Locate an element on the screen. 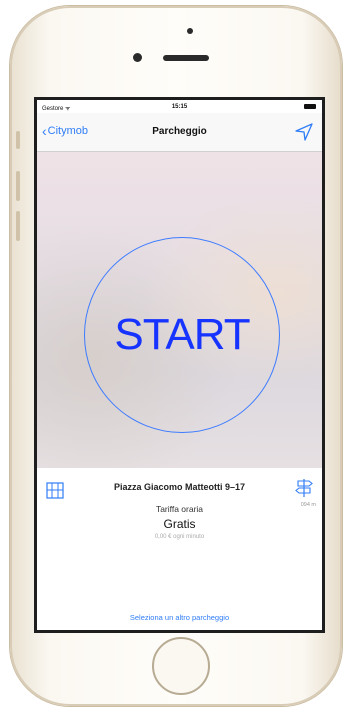  directions-icon is located at coordinates (304, 488).